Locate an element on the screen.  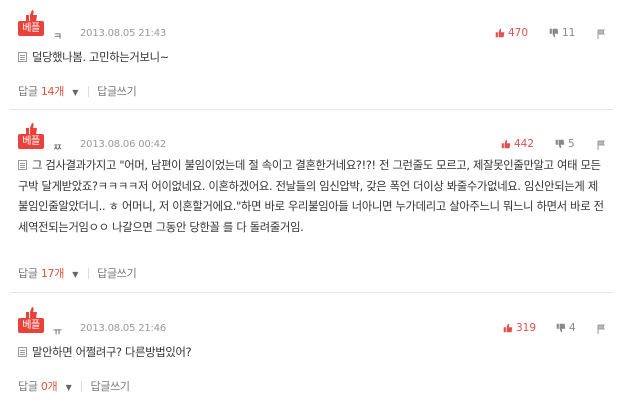
comment-footer: 답글 17개 ▼ 답글쓰기 is located at coordinates (77, 273).